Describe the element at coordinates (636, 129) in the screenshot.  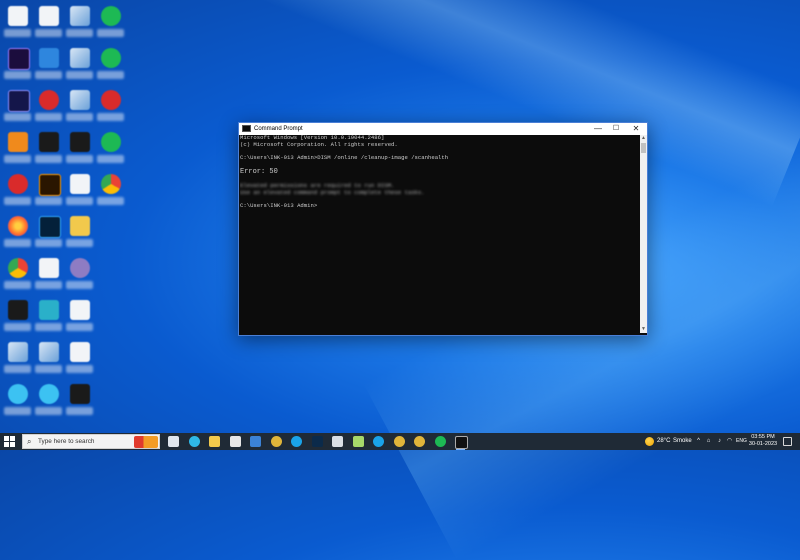
I see `close-button: ✕` at that location.